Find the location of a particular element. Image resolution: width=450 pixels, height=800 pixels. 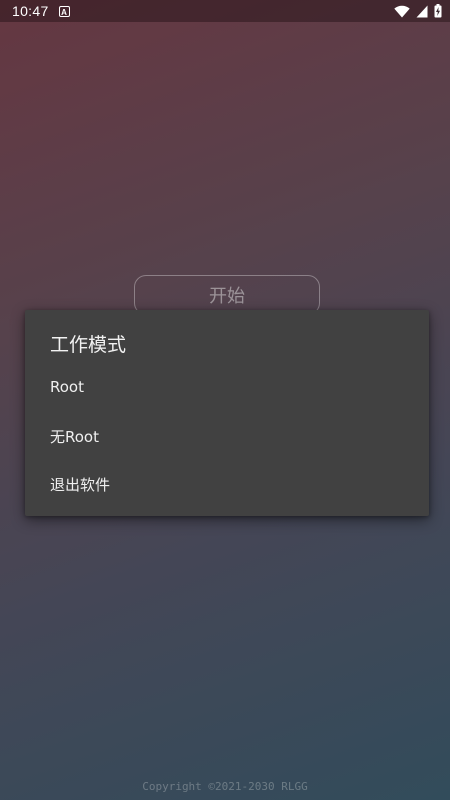

wifi-icon is located at coordinates (402, 11).